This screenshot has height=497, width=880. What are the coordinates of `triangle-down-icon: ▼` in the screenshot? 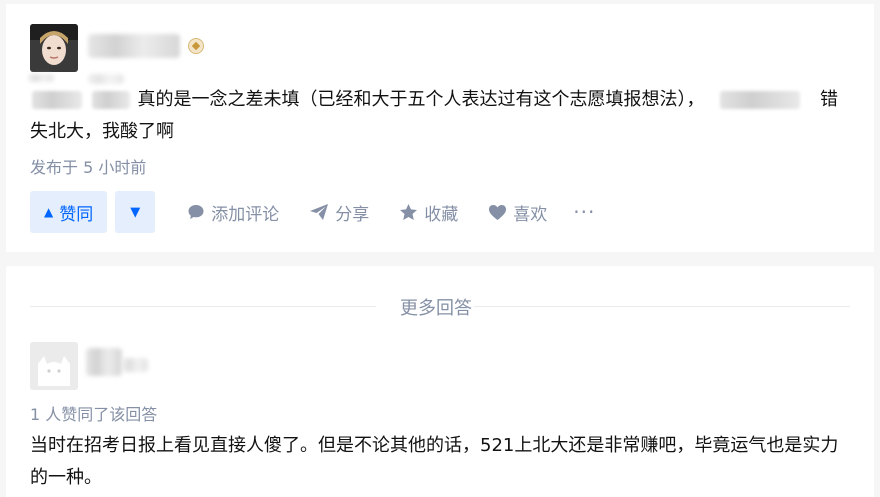 It's located at (135, 212).